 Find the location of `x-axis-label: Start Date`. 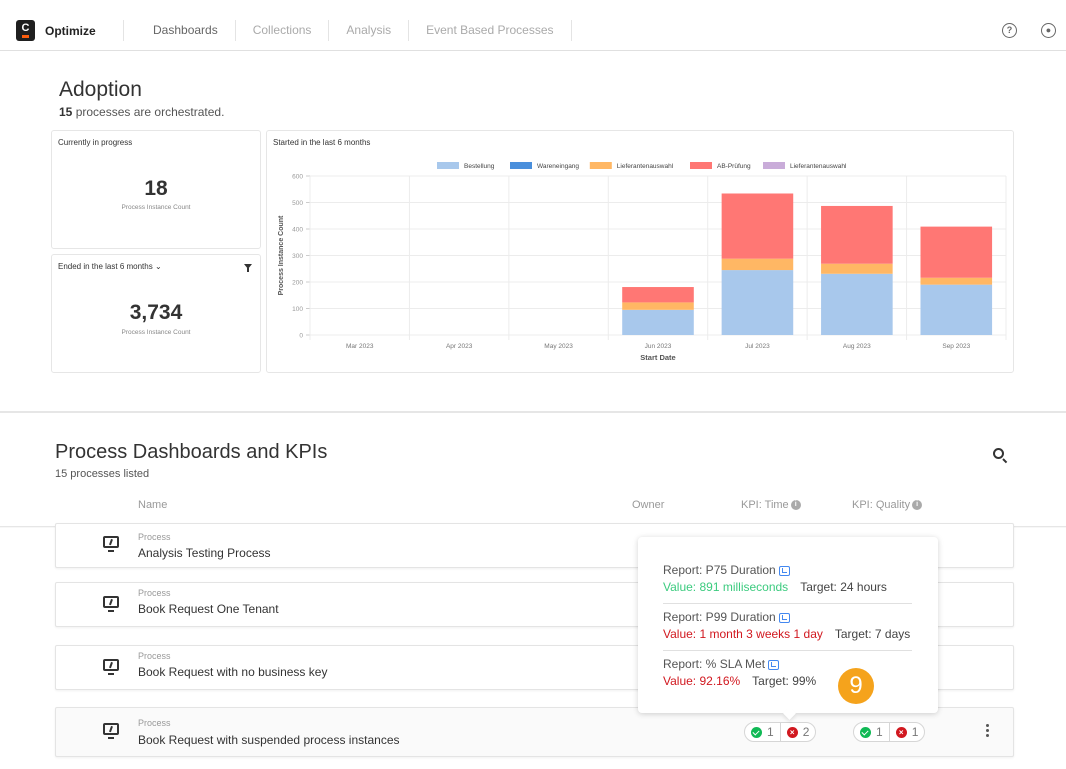

x-axis-label: Start Date is located at coordinates (657, 357).